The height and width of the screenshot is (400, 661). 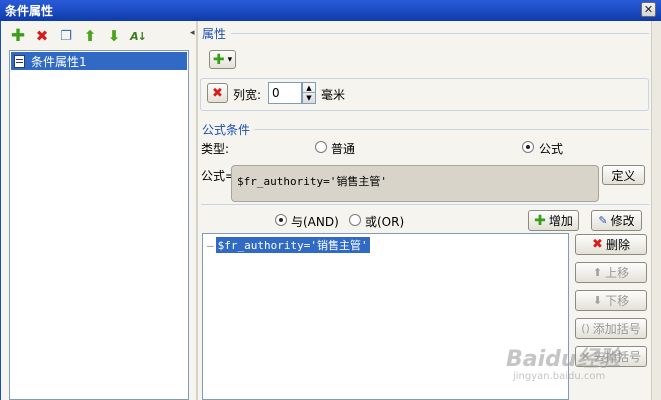 I want to click on collapse-arrow-icon: ◂, so click(x=192, y=33).